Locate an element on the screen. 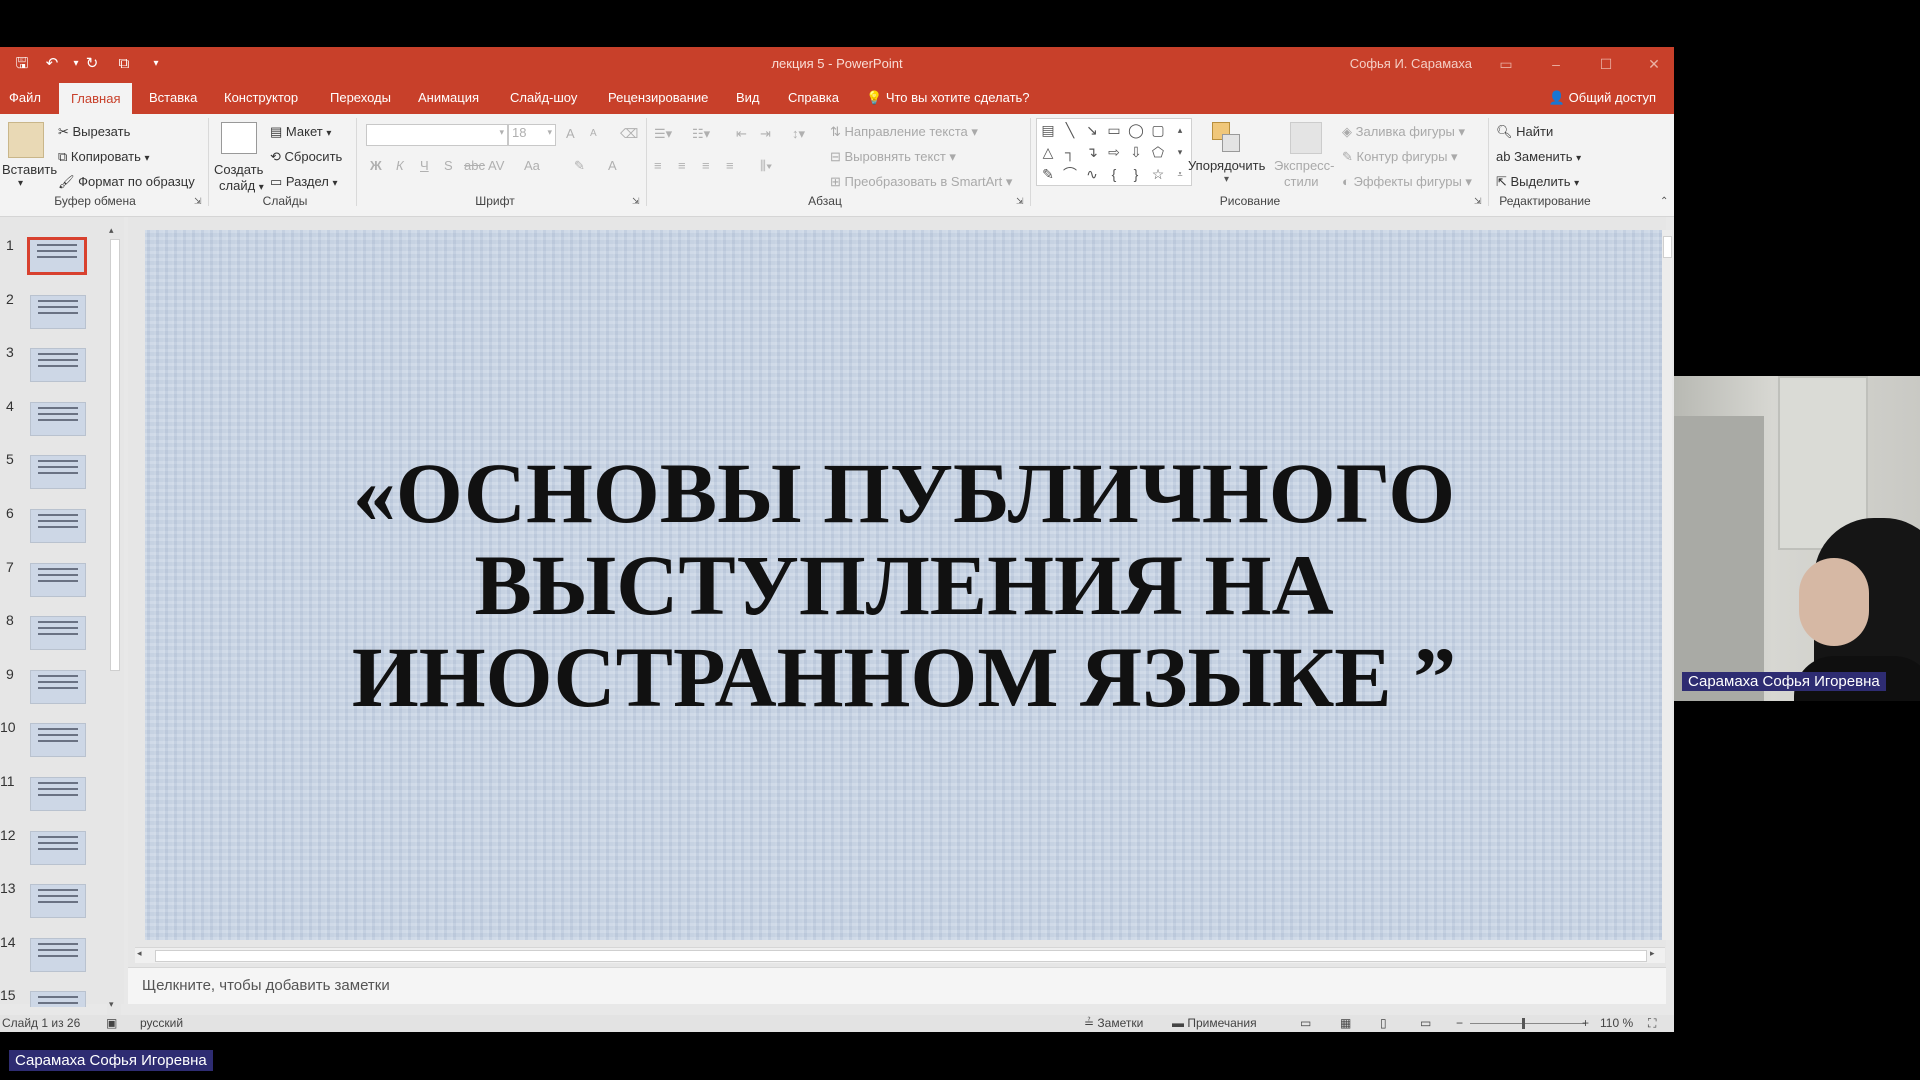  decrease-indent-icon: ⇤ is located at coordinates (741, 134).